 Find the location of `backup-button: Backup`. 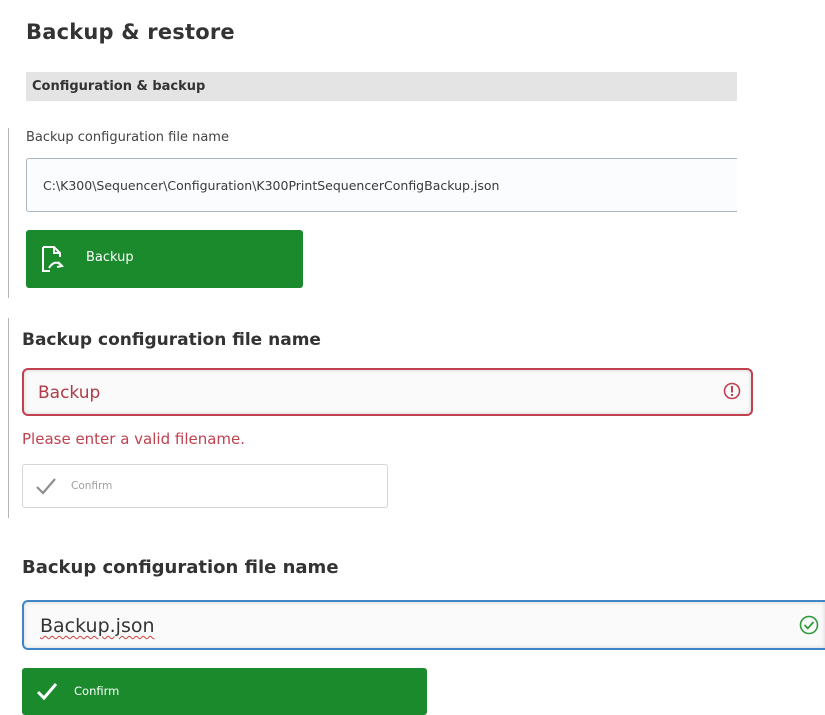

backup-button: Backup is located at coordinates (164, 259).